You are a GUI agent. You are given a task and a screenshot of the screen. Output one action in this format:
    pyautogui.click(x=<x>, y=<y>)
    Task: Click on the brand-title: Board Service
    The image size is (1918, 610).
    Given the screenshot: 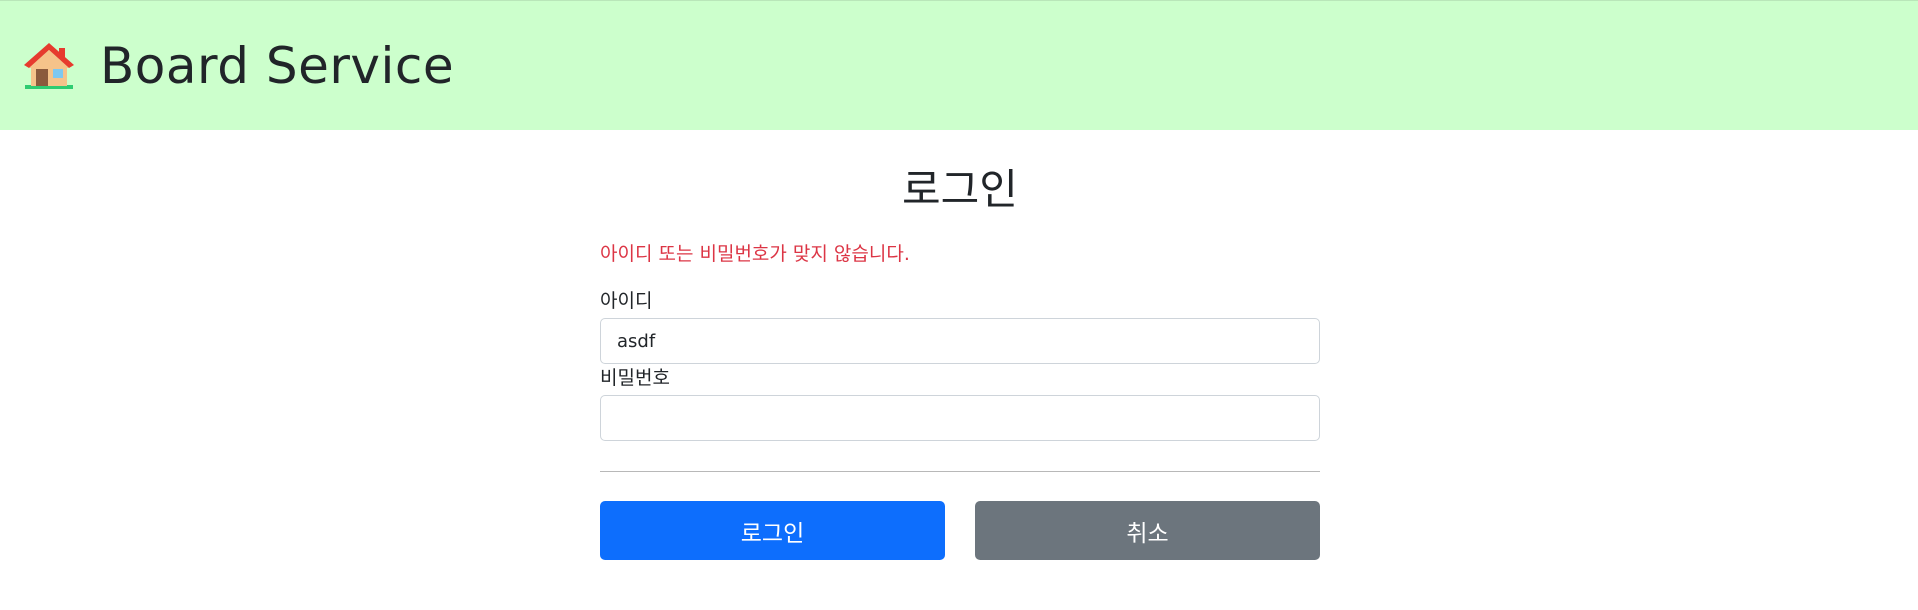 What is the action you would take?
    pyautogui.click(x=277, y=65)
    